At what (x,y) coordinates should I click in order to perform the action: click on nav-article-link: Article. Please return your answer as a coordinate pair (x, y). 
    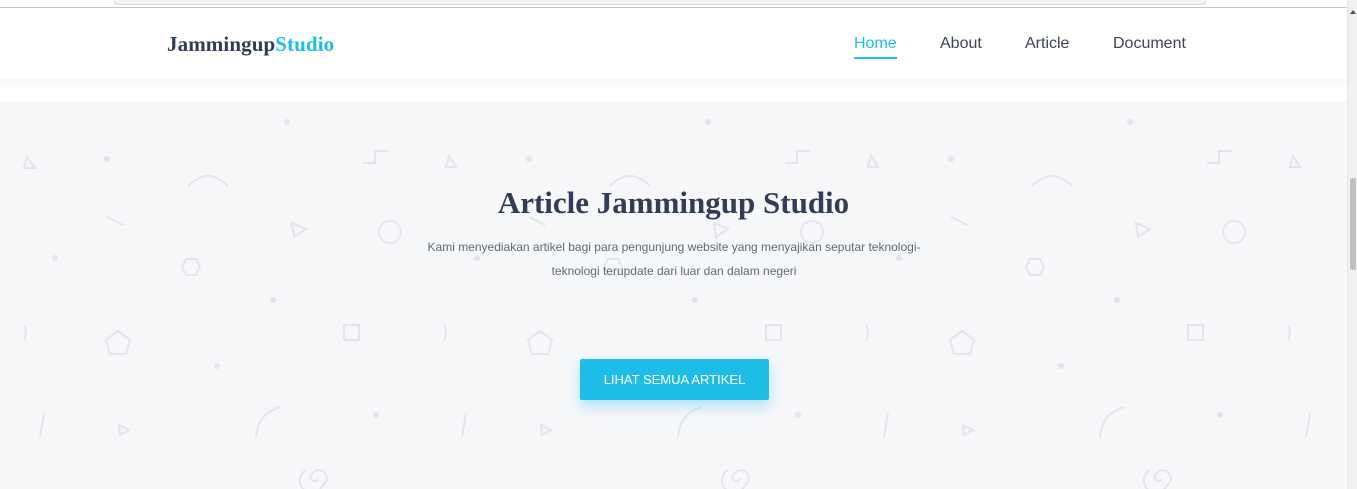
    Looking at the image, I should click on (1047, 44).